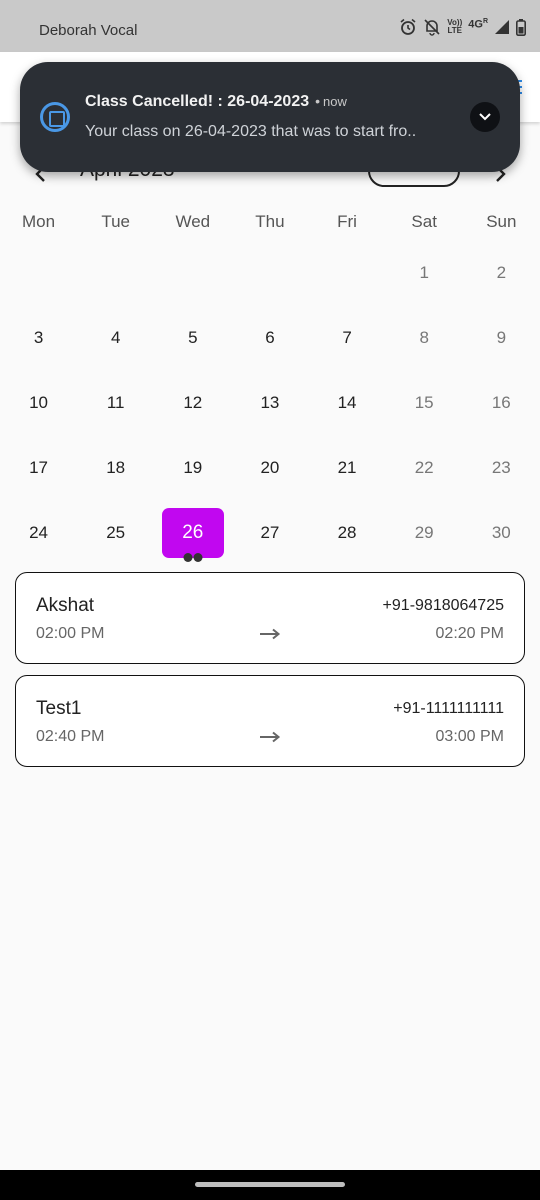  I want to click on calendar-day: 27, so click(269, 532).